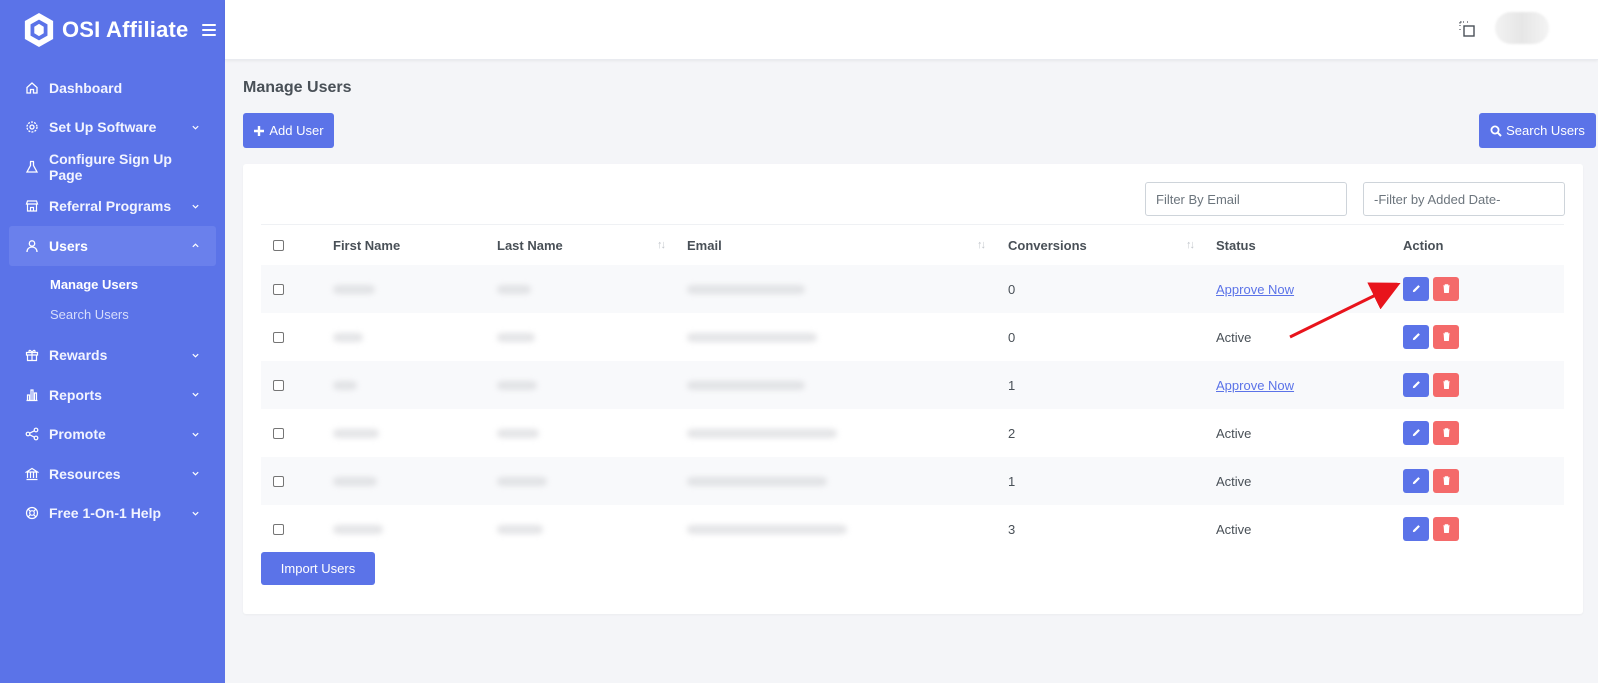  I want to click on sidebar-item-free-help: Free 1-On-1 Help, so click(112, 514).